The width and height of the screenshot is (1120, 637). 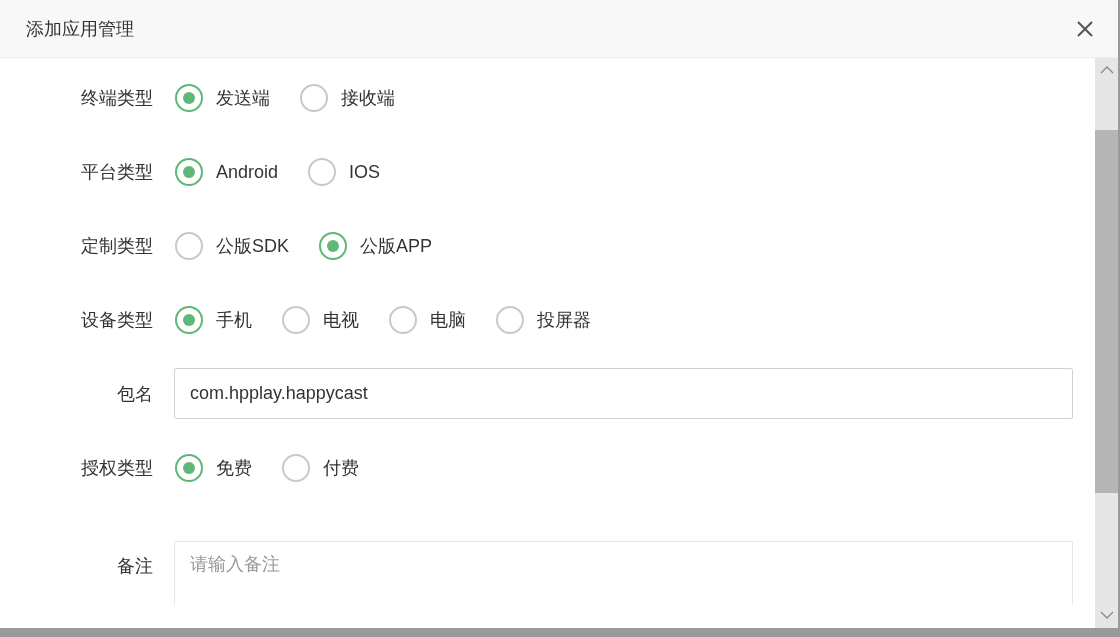 I want to click on dialog-title: 添加应用管理, so click(x=80, y=29).